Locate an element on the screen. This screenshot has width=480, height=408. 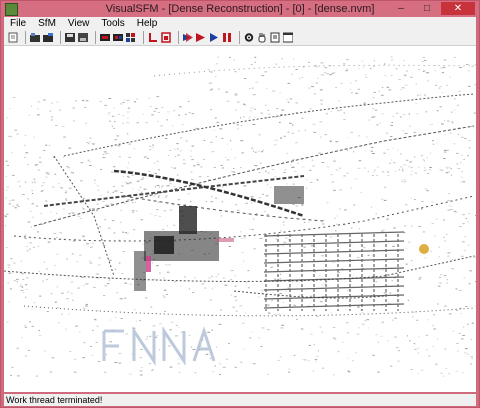
open-workspace-icon is located at coordinates (48, 37).